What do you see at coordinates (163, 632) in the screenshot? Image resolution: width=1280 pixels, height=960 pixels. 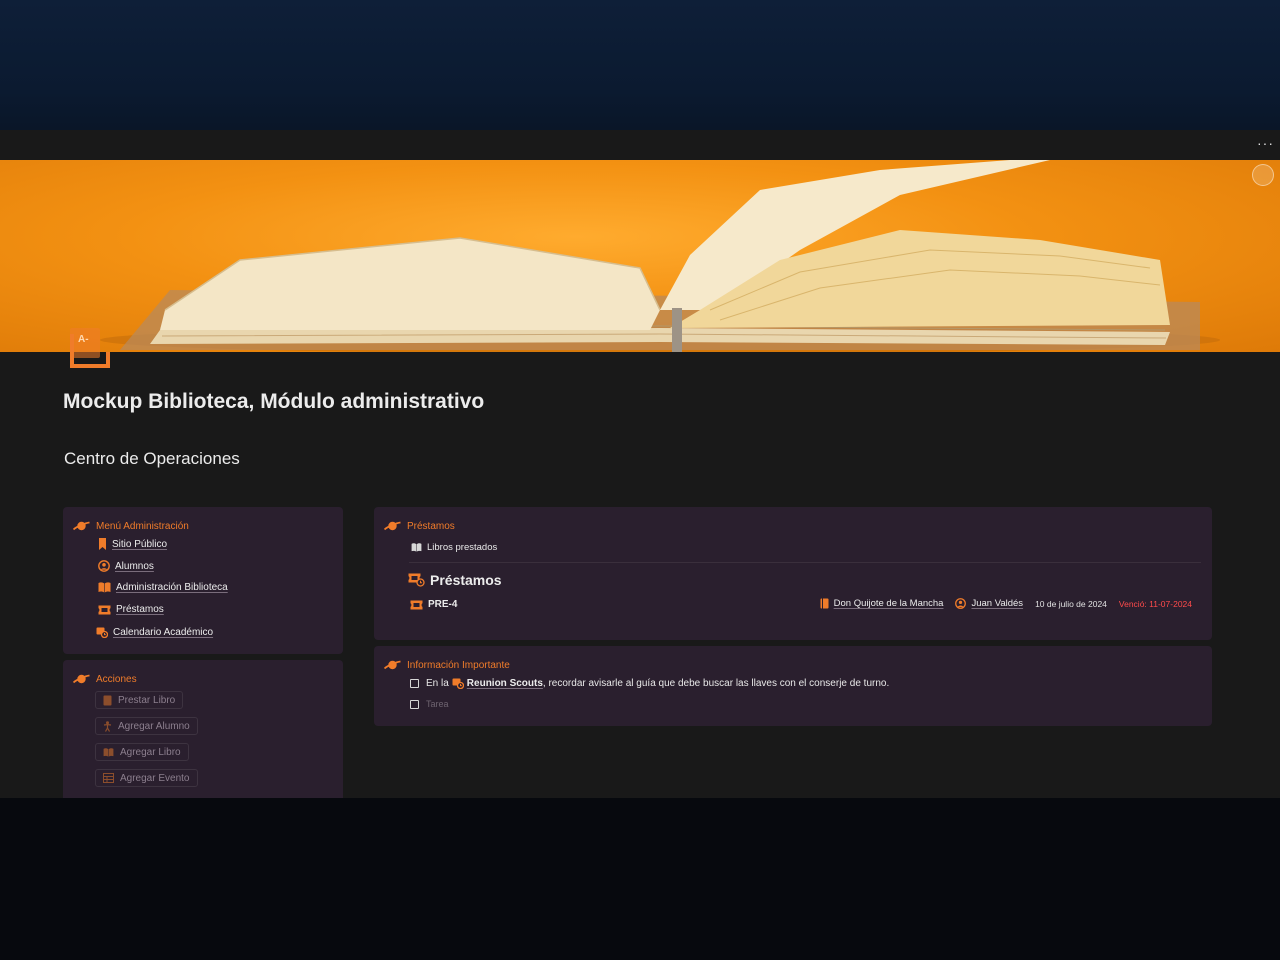 I see `menu-item-label: Calendario Académico` at bounding box center [163, 632].